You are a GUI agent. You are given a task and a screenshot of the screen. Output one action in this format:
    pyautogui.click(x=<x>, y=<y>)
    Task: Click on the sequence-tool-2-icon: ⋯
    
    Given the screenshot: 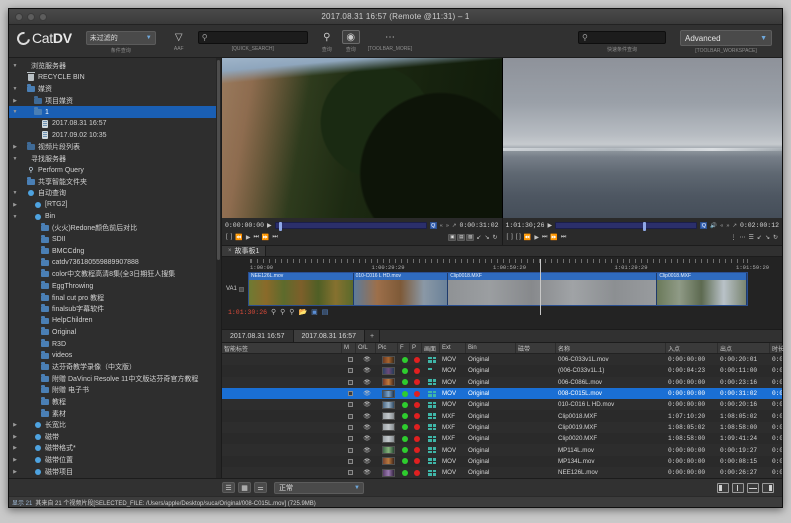 What is the action you would take?
    pyautogui.click(x=743, y=237)
    